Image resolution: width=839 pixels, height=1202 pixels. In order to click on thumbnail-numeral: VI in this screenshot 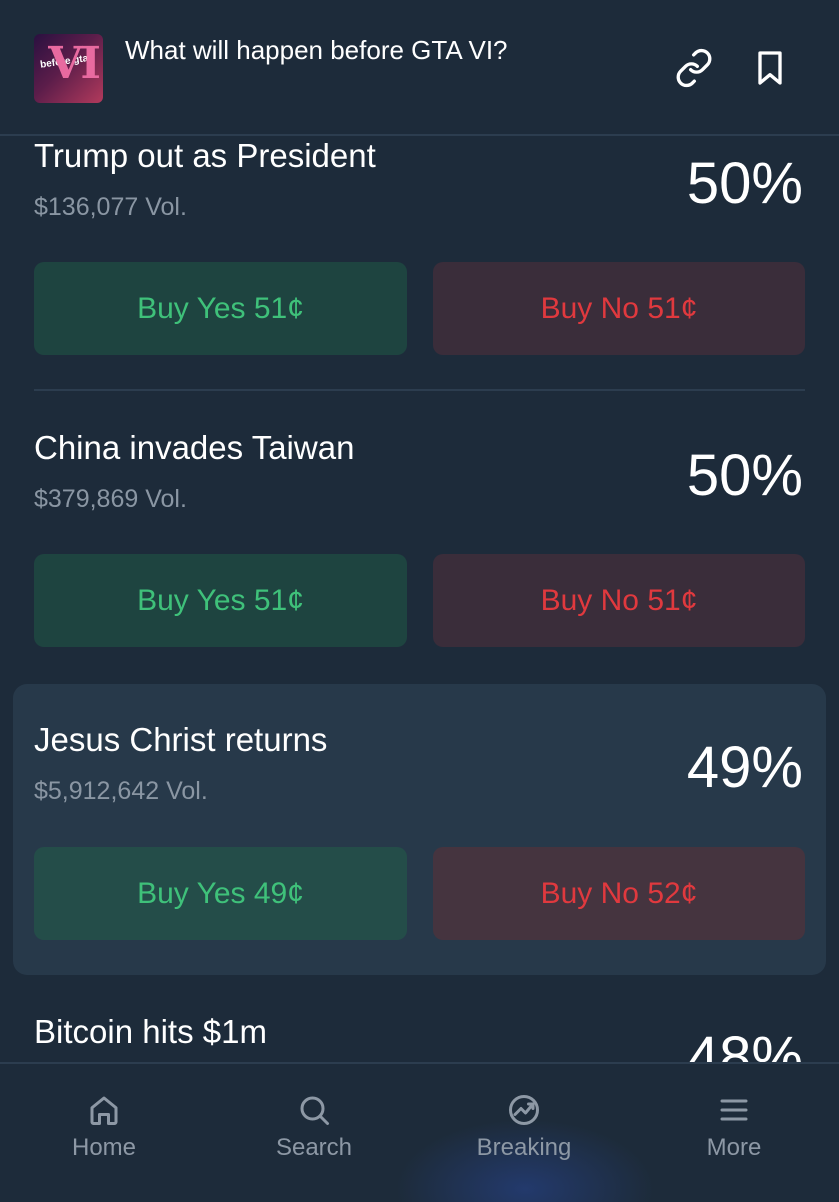, I will do `click(74, 63)`.